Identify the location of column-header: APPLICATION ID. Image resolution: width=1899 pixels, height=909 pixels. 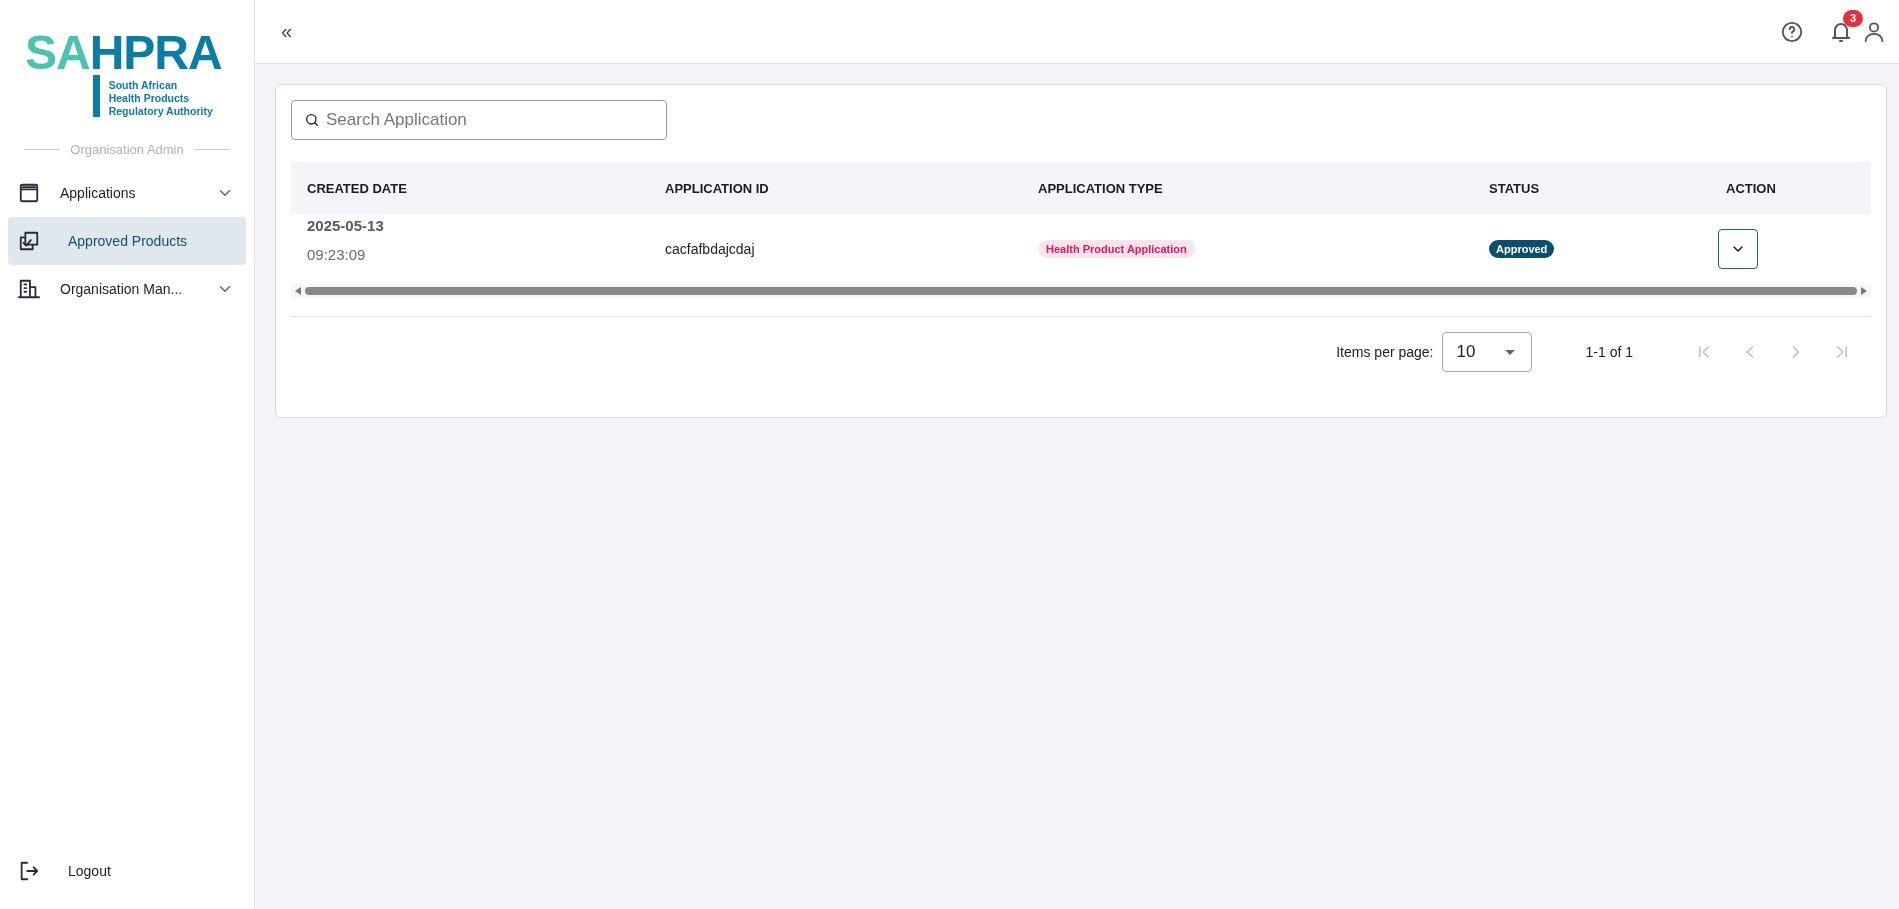
(717, 188).